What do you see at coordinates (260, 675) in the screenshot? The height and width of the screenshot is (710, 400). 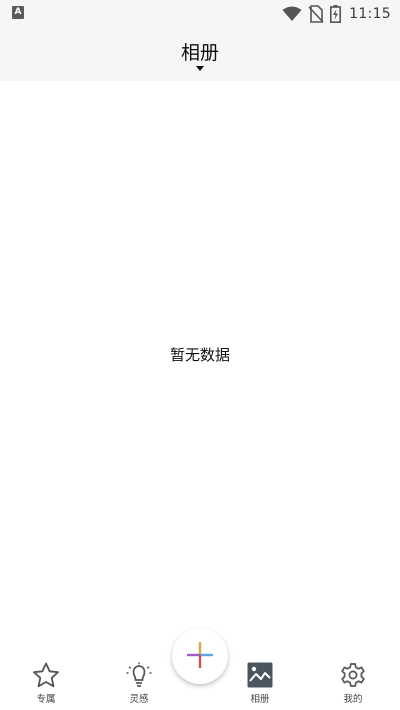 I see `album-icon` at bounding box center [260, 675].